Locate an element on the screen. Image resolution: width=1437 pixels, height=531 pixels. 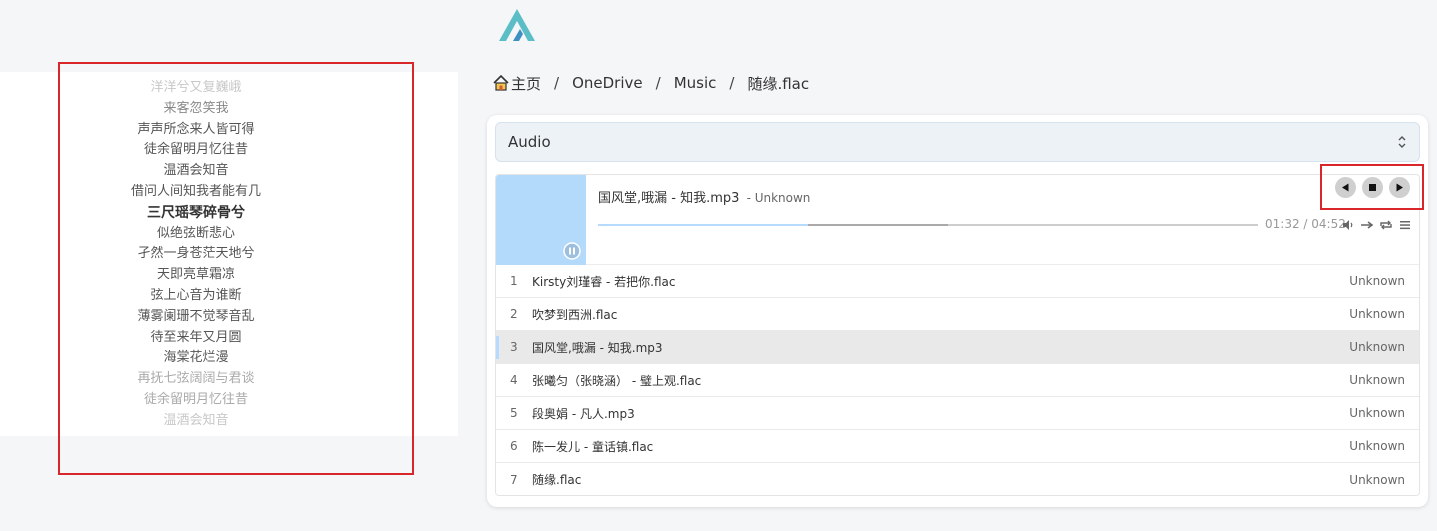
lyric-line: 孑然一身苍茫天地兮 is located at coordinates (196, 254).